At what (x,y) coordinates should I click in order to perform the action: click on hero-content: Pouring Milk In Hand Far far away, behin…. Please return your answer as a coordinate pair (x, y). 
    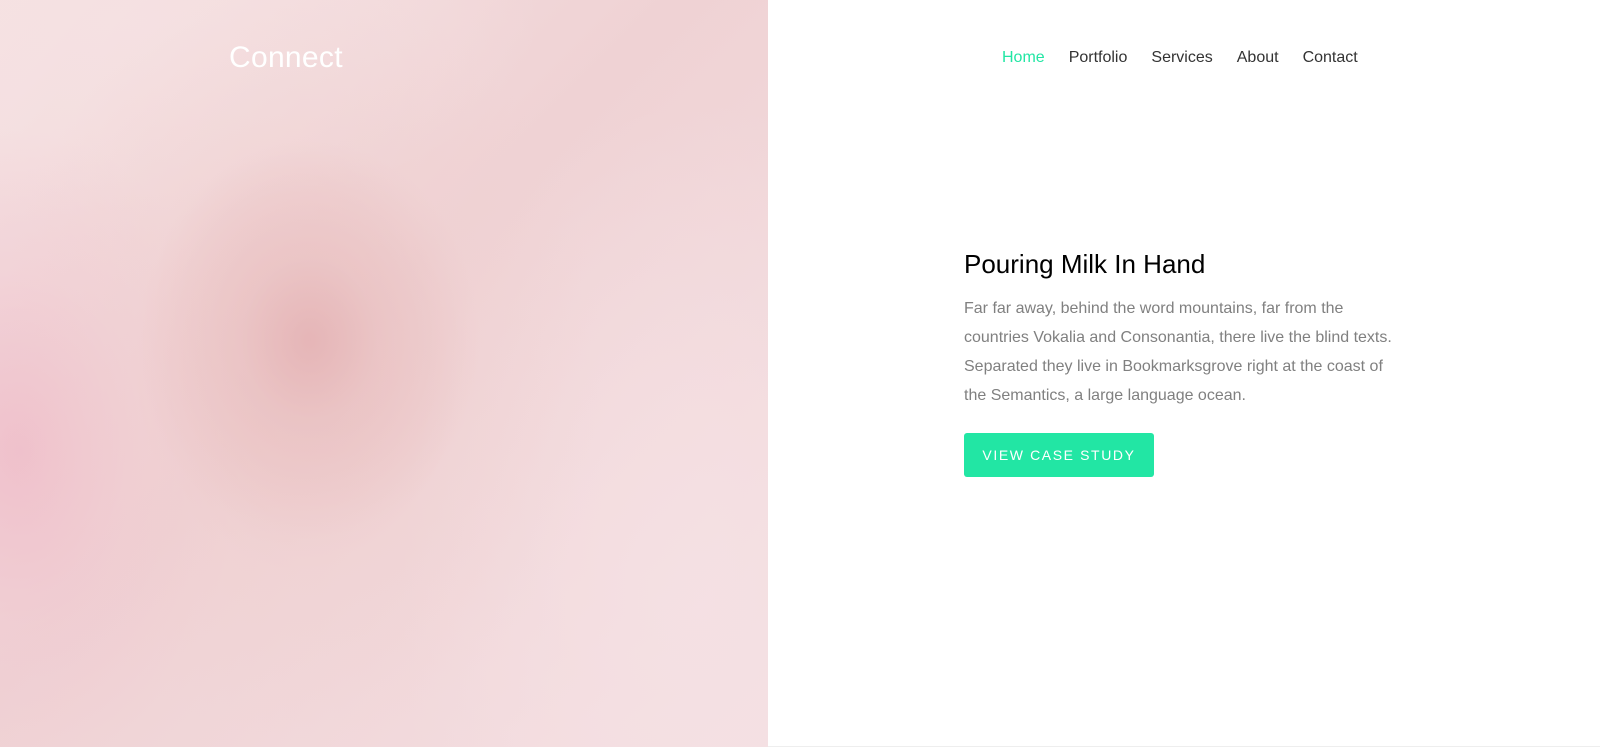
    Looking at the image, I should click on (1184, 361).